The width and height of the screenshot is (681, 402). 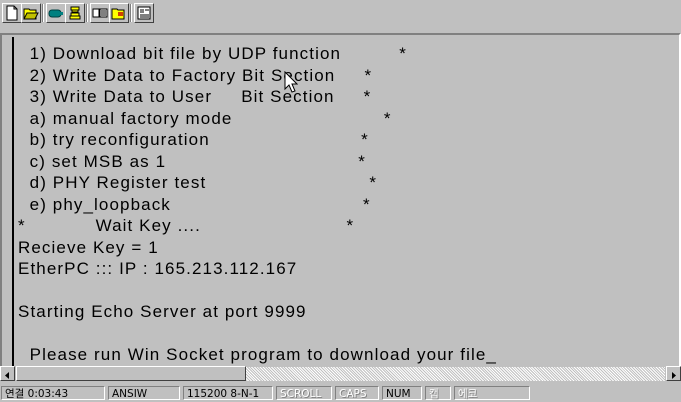 I want to click on properties-icon, so click(x=144, y=13).